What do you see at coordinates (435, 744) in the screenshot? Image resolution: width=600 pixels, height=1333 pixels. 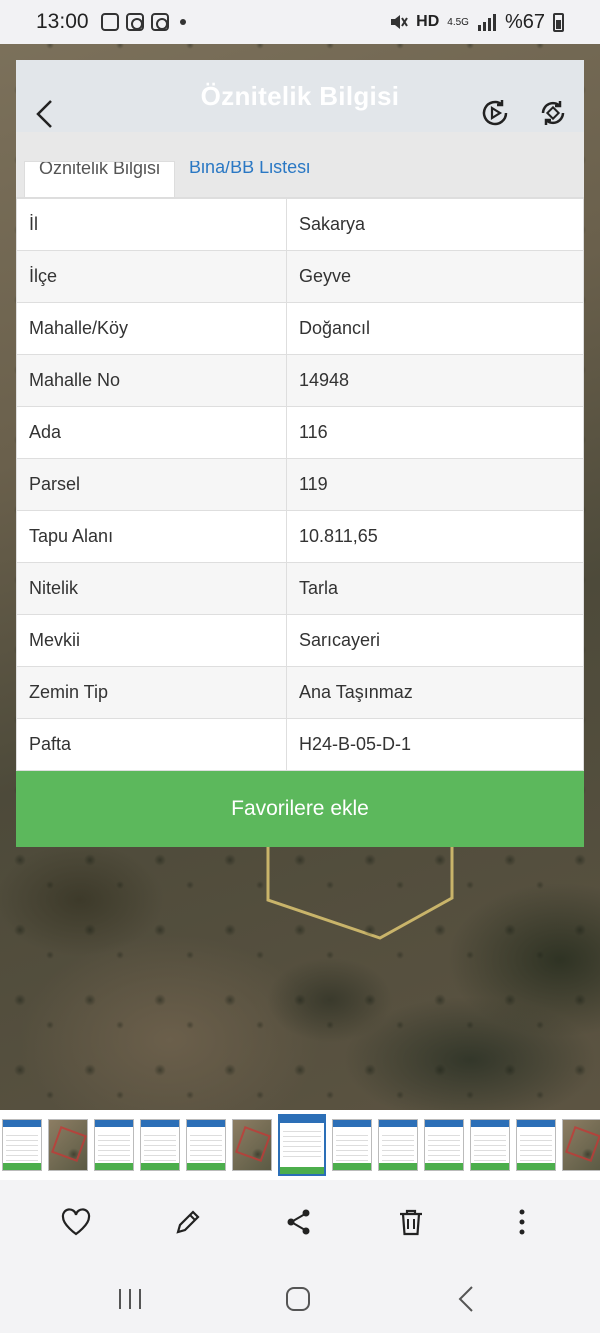 I see `attribute-value: H24-B-05-D-1` at bounding box center [435, 744].